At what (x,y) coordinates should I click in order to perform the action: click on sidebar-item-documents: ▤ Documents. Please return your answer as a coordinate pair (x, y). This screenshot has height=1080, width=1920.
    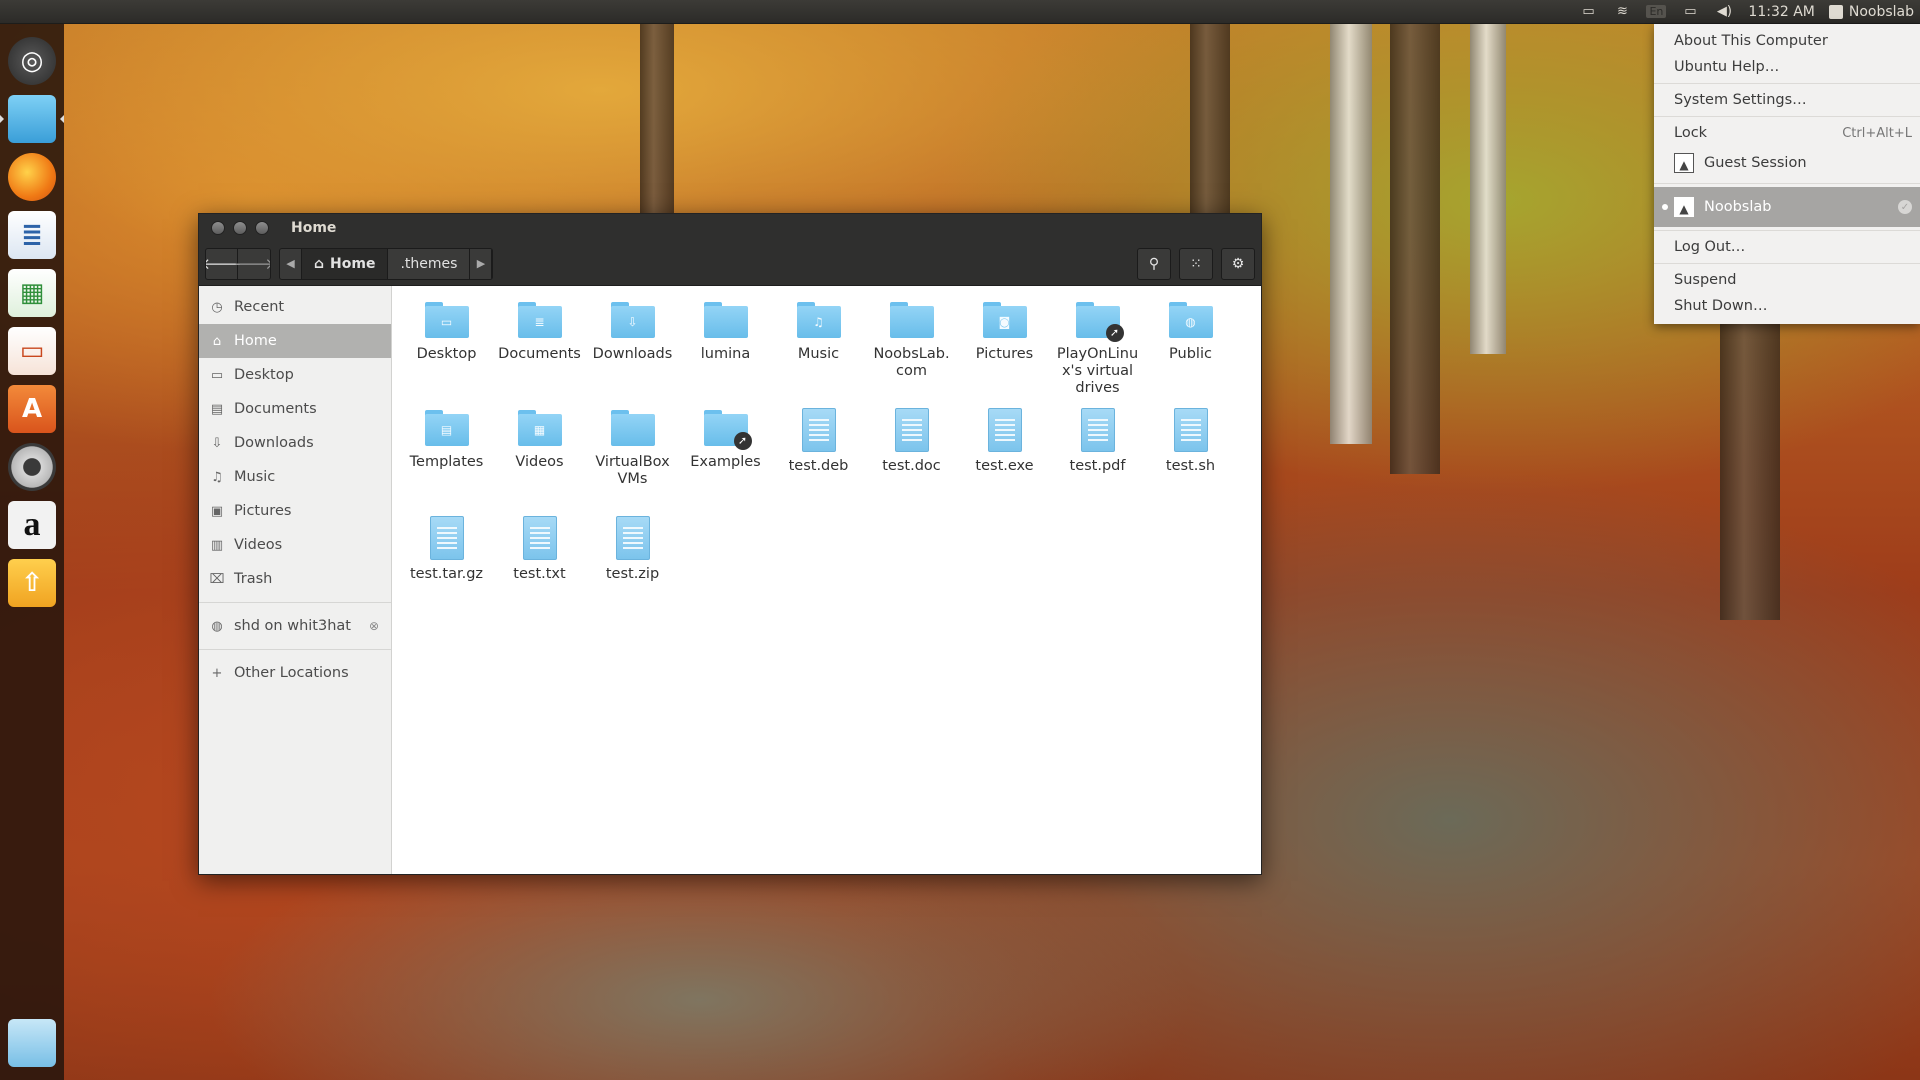
    Looking at the image, I should click on (295, 409).